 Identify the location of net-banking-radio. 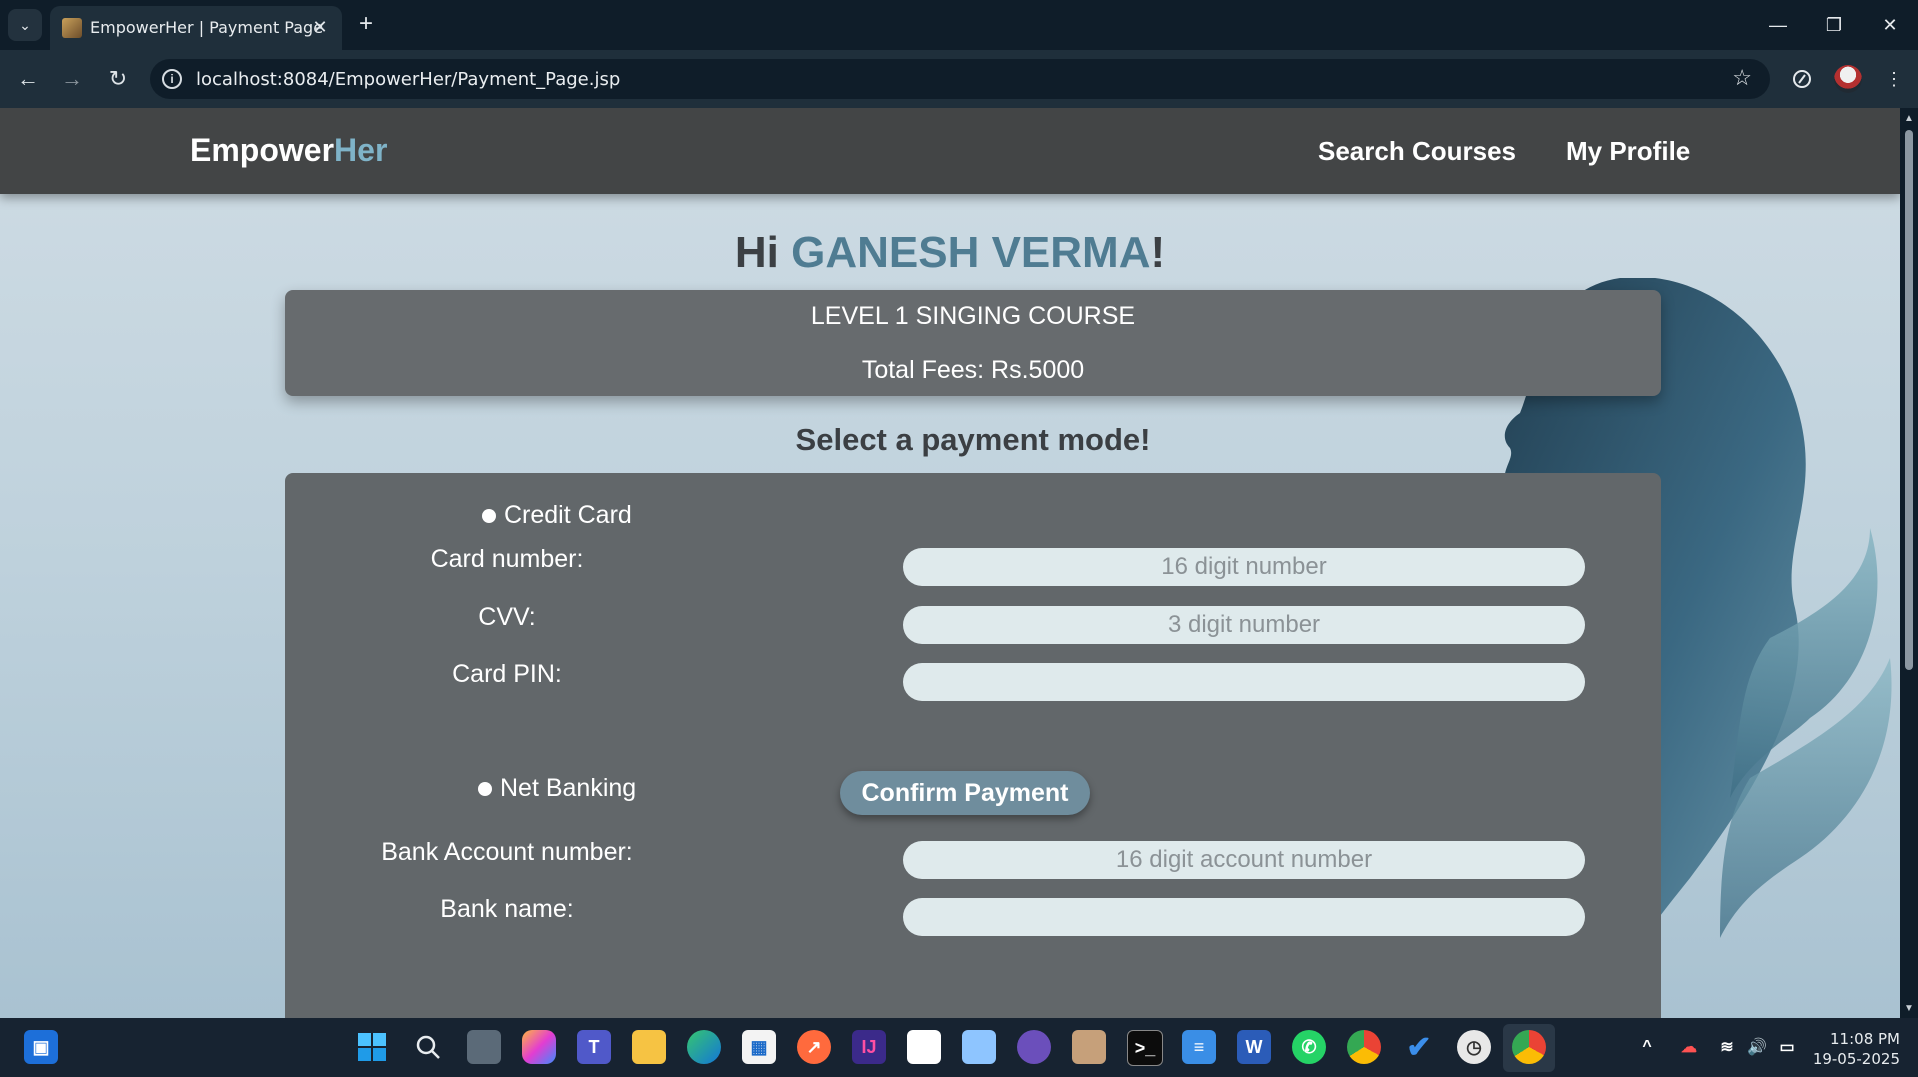
(485, 788).